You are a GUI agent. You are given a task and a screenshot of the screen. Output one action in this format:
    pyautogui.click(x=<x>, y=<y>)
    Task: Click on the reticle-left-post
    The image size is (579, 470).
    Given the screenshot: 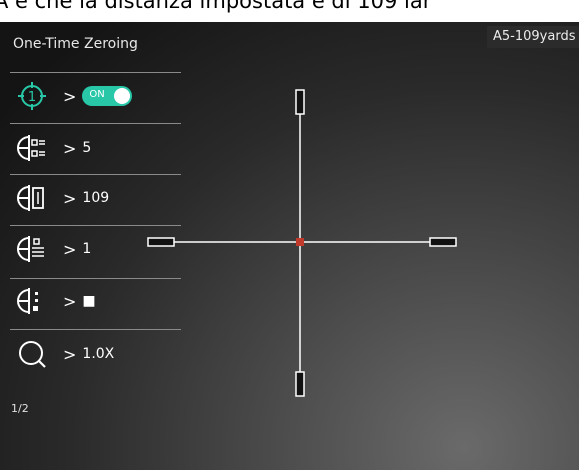 What is the action you would take?
    pyautogui.click(x=161, y=242)
    